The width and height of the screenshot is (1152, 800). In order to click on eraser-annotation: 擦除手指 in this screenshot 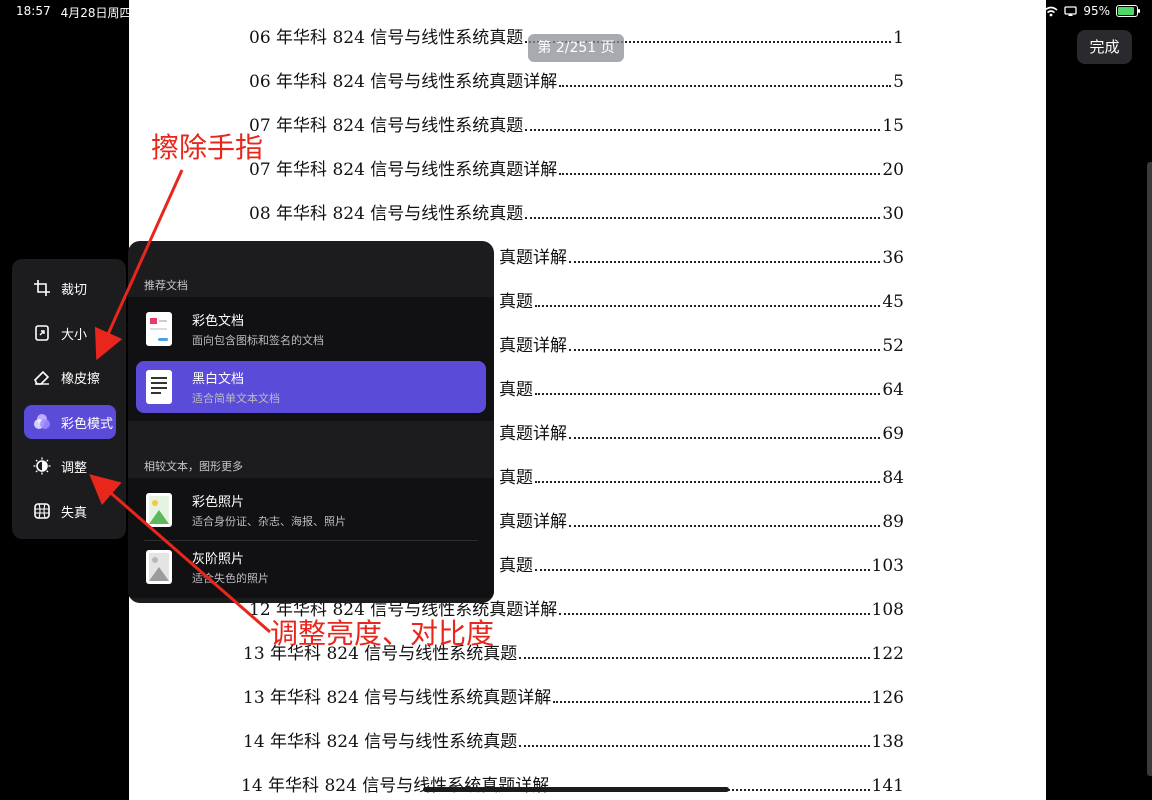, I will do `click(207, 147)`.